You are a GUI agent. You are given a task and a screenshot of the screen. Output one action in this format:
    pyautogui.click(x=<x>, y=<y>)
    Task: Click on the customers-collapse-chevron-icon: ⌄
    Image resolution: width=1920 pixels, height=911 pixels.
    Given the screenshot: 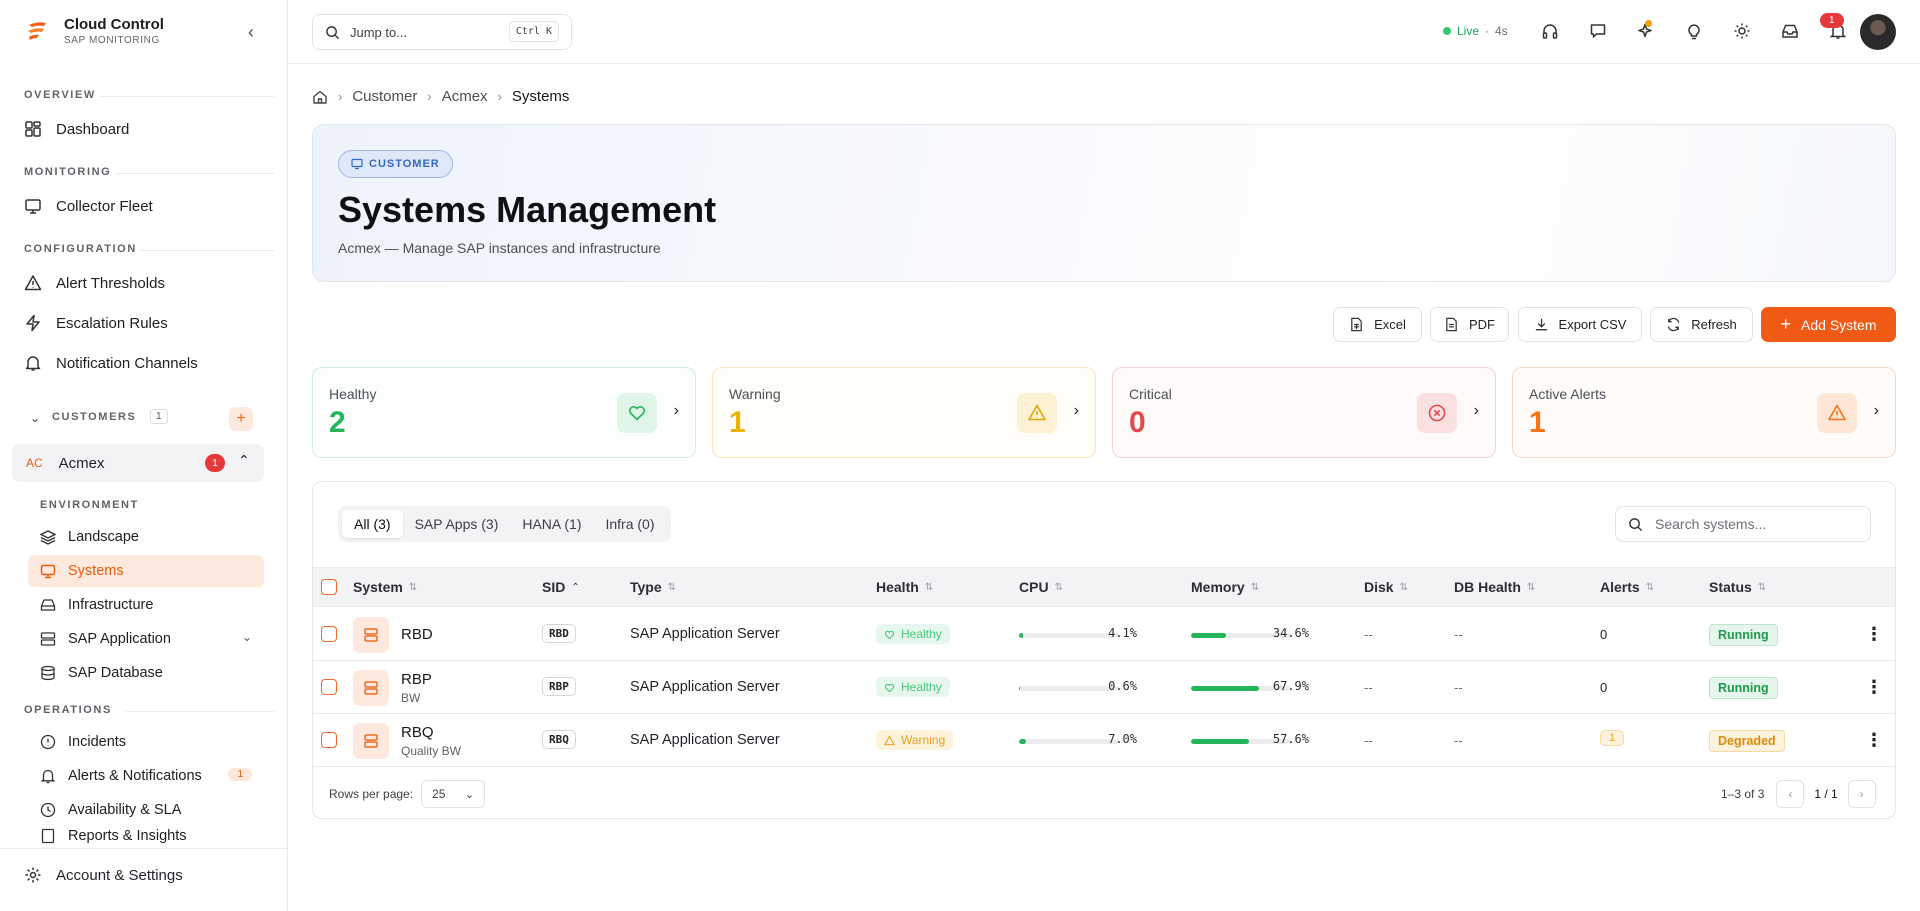 What is the action you would take?
    pyautogui.click(x=35, y=418)
    